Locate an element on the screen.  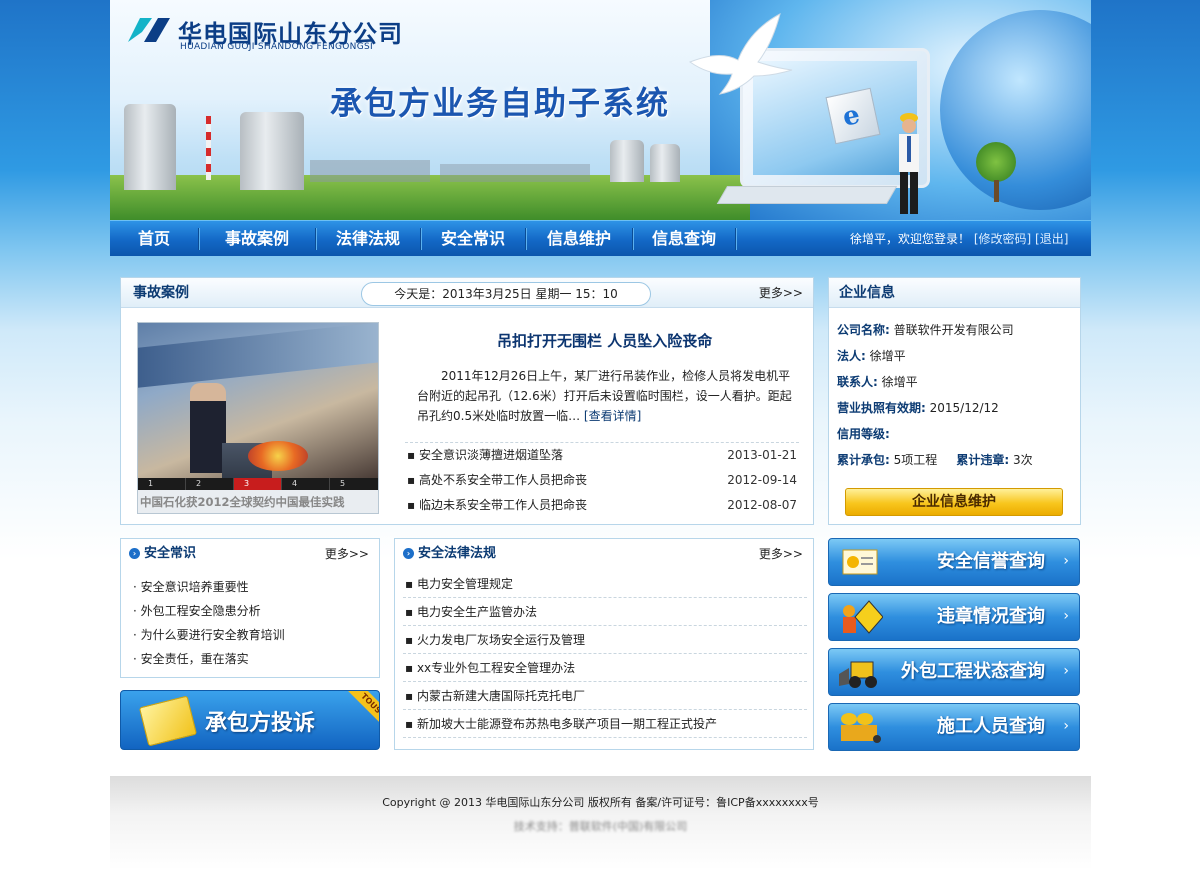
complaint-label: 承包方投诉 is located at coordinates (260, 723).